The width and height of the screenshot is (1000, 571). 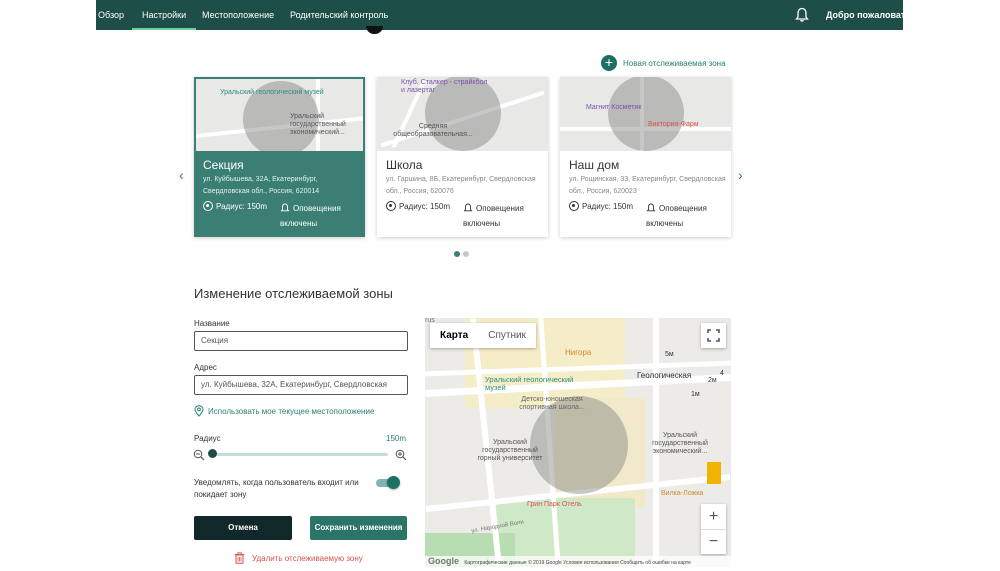 I want to click on map-type-control: Карта Спутник, so click(x=483, y=335).